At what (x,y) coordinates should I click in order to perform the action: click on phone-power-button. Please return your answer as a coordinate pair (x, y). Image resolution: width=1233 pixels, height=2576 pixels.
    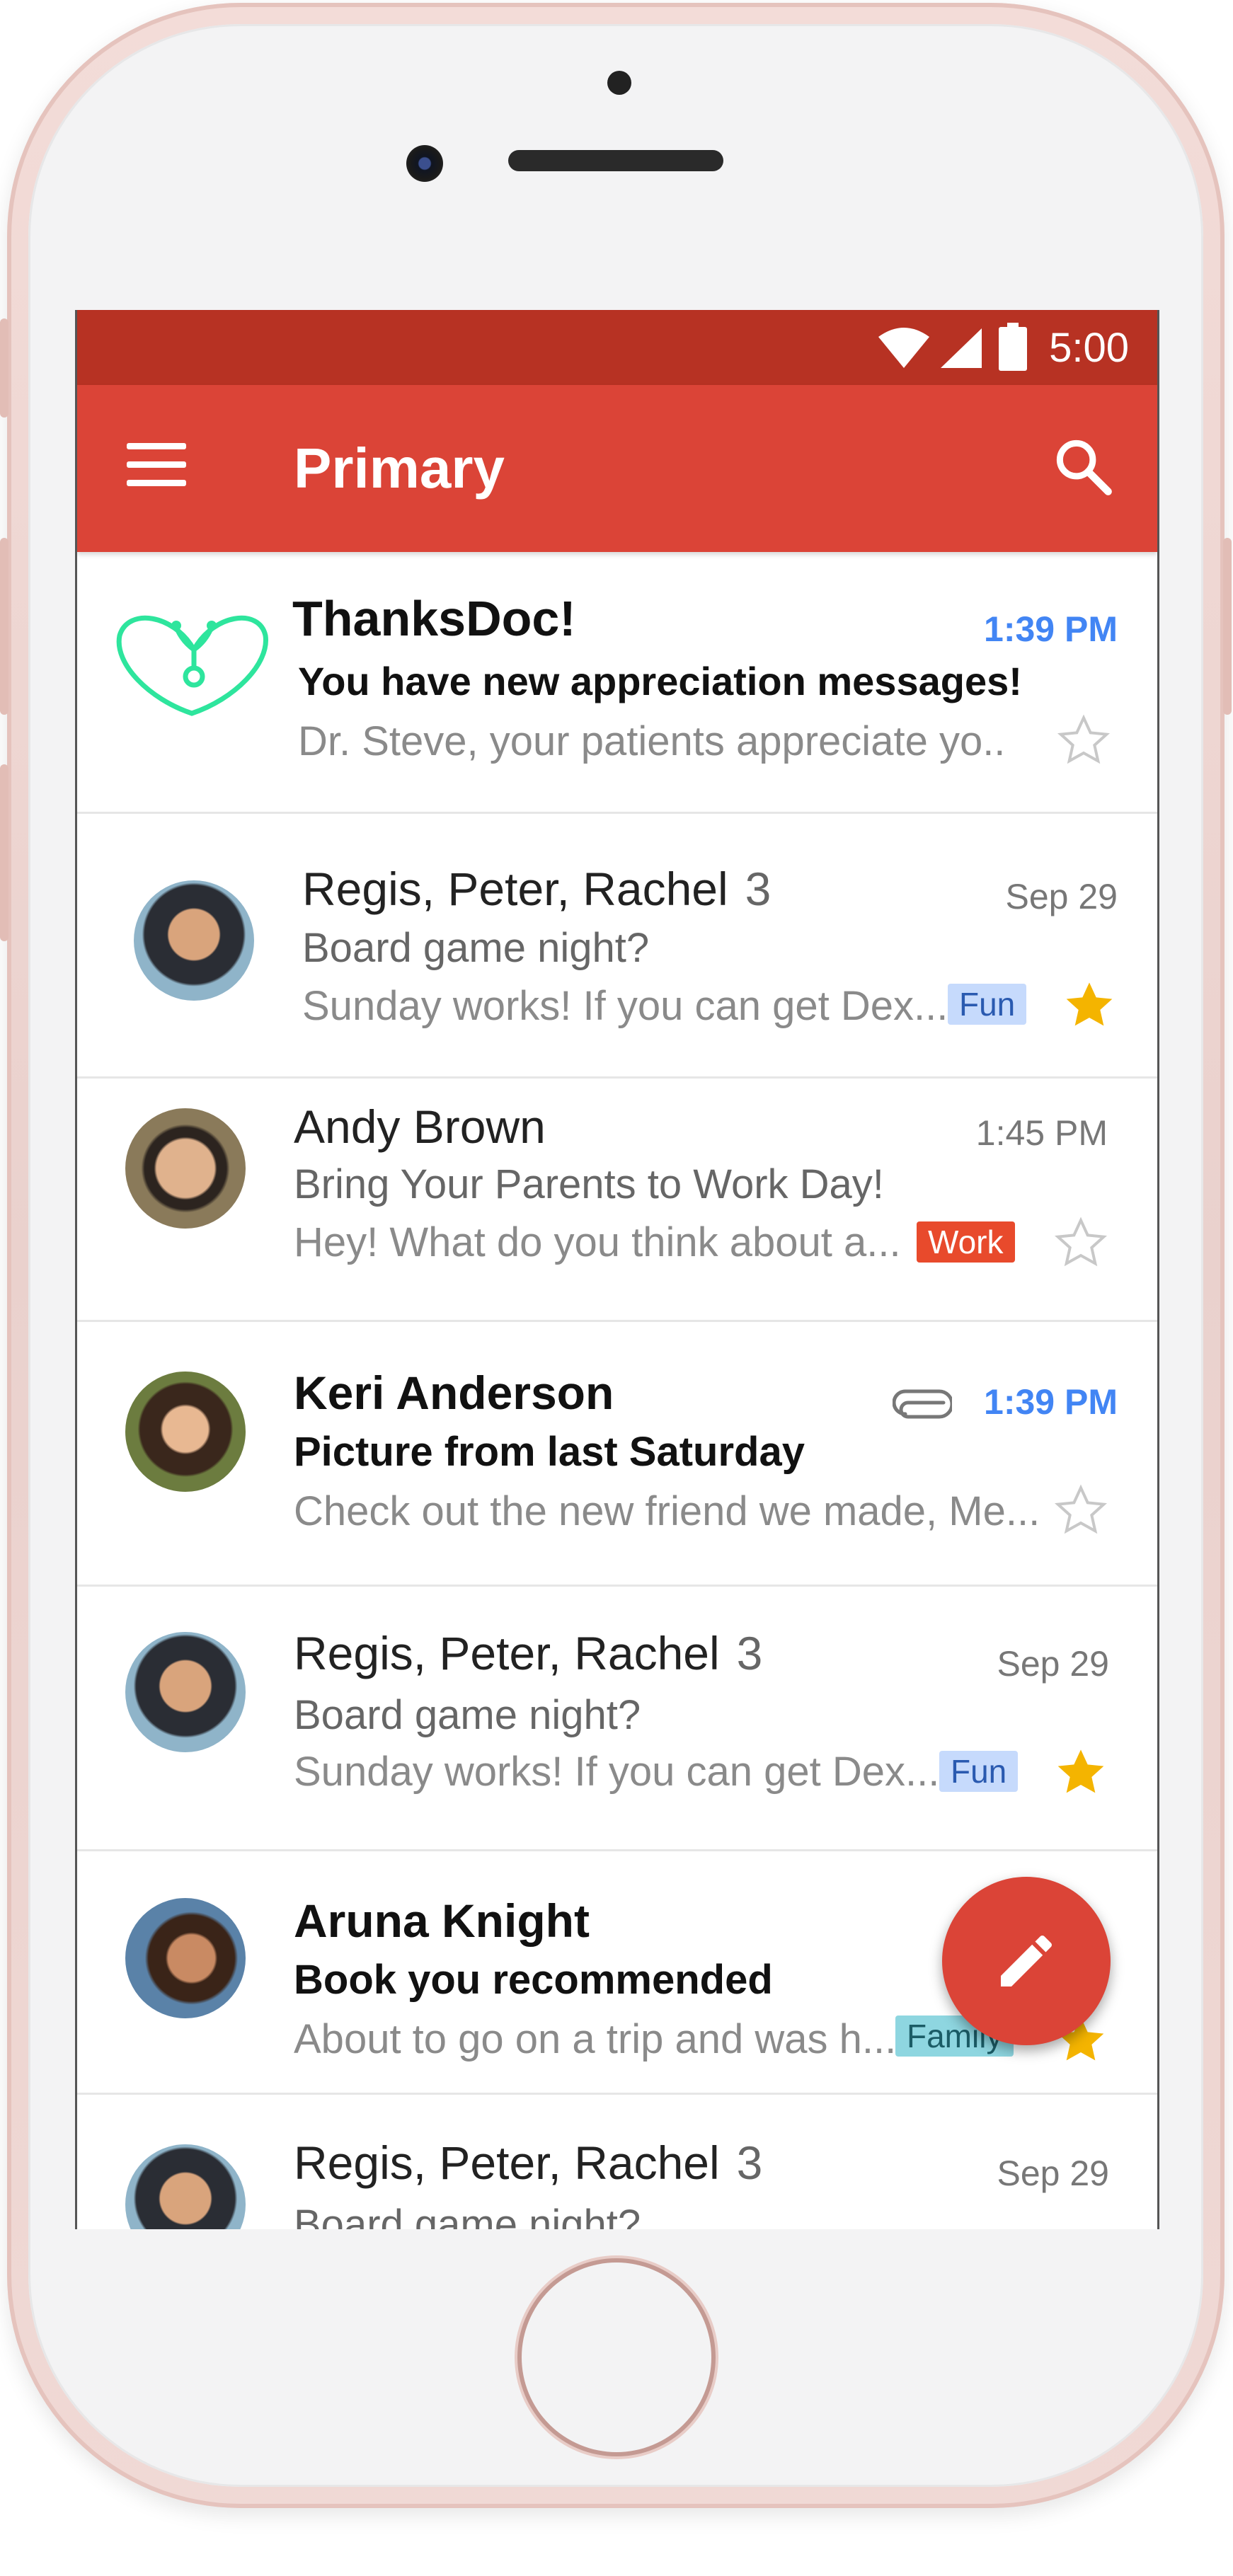
    Looking at the image, I should click on (1227, 627).